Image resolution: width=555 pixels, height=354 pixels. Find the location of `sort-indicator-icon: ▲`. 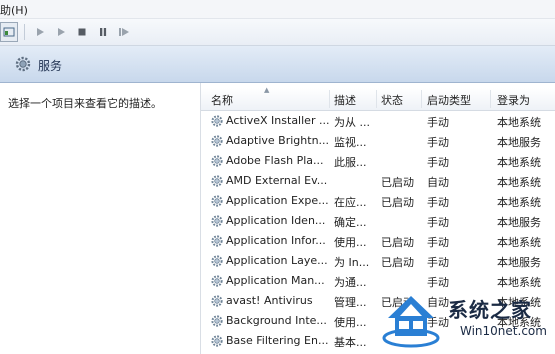

sort-indicator-icon: ▲ is located at coordinates (267, 90).